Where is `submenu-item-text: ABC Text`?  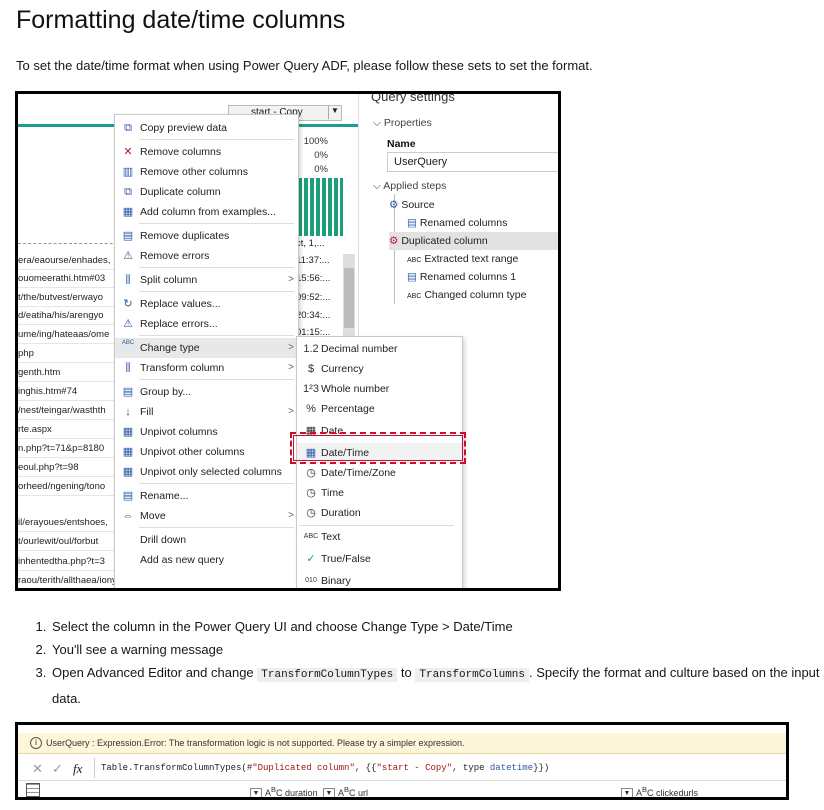 submenu-item-text: ABC Text is located at coordinates (379, 537).